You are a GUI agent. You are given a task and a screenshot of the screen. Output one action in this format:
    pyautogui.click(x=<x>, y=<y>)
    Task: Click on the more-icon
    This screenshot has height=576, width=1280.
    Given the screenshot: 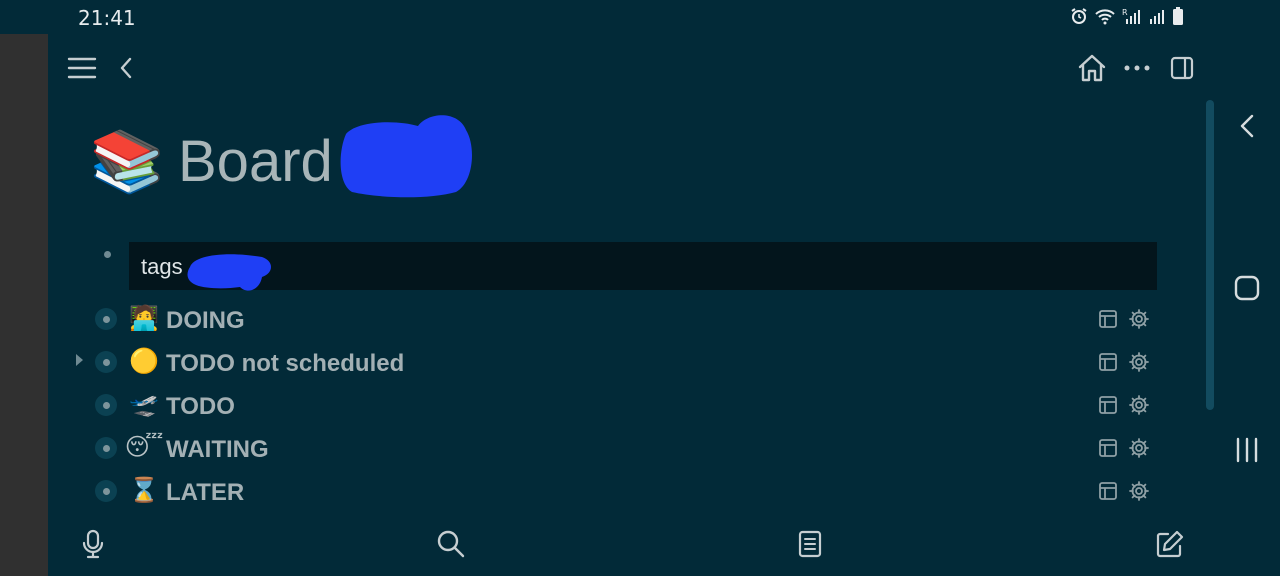 What is the action you would take?
    pyautogui.click(x=1137, y=68)
    